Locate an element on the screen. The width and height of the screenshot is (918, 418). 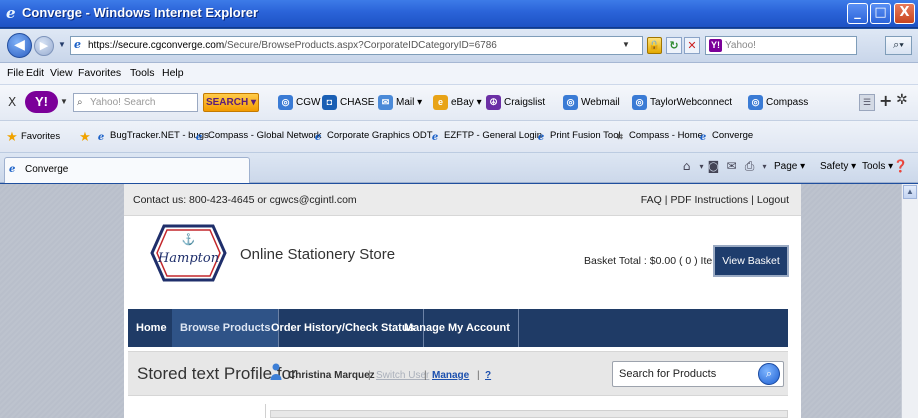
svg-text: Hampton is located at coordinates (188, 258).